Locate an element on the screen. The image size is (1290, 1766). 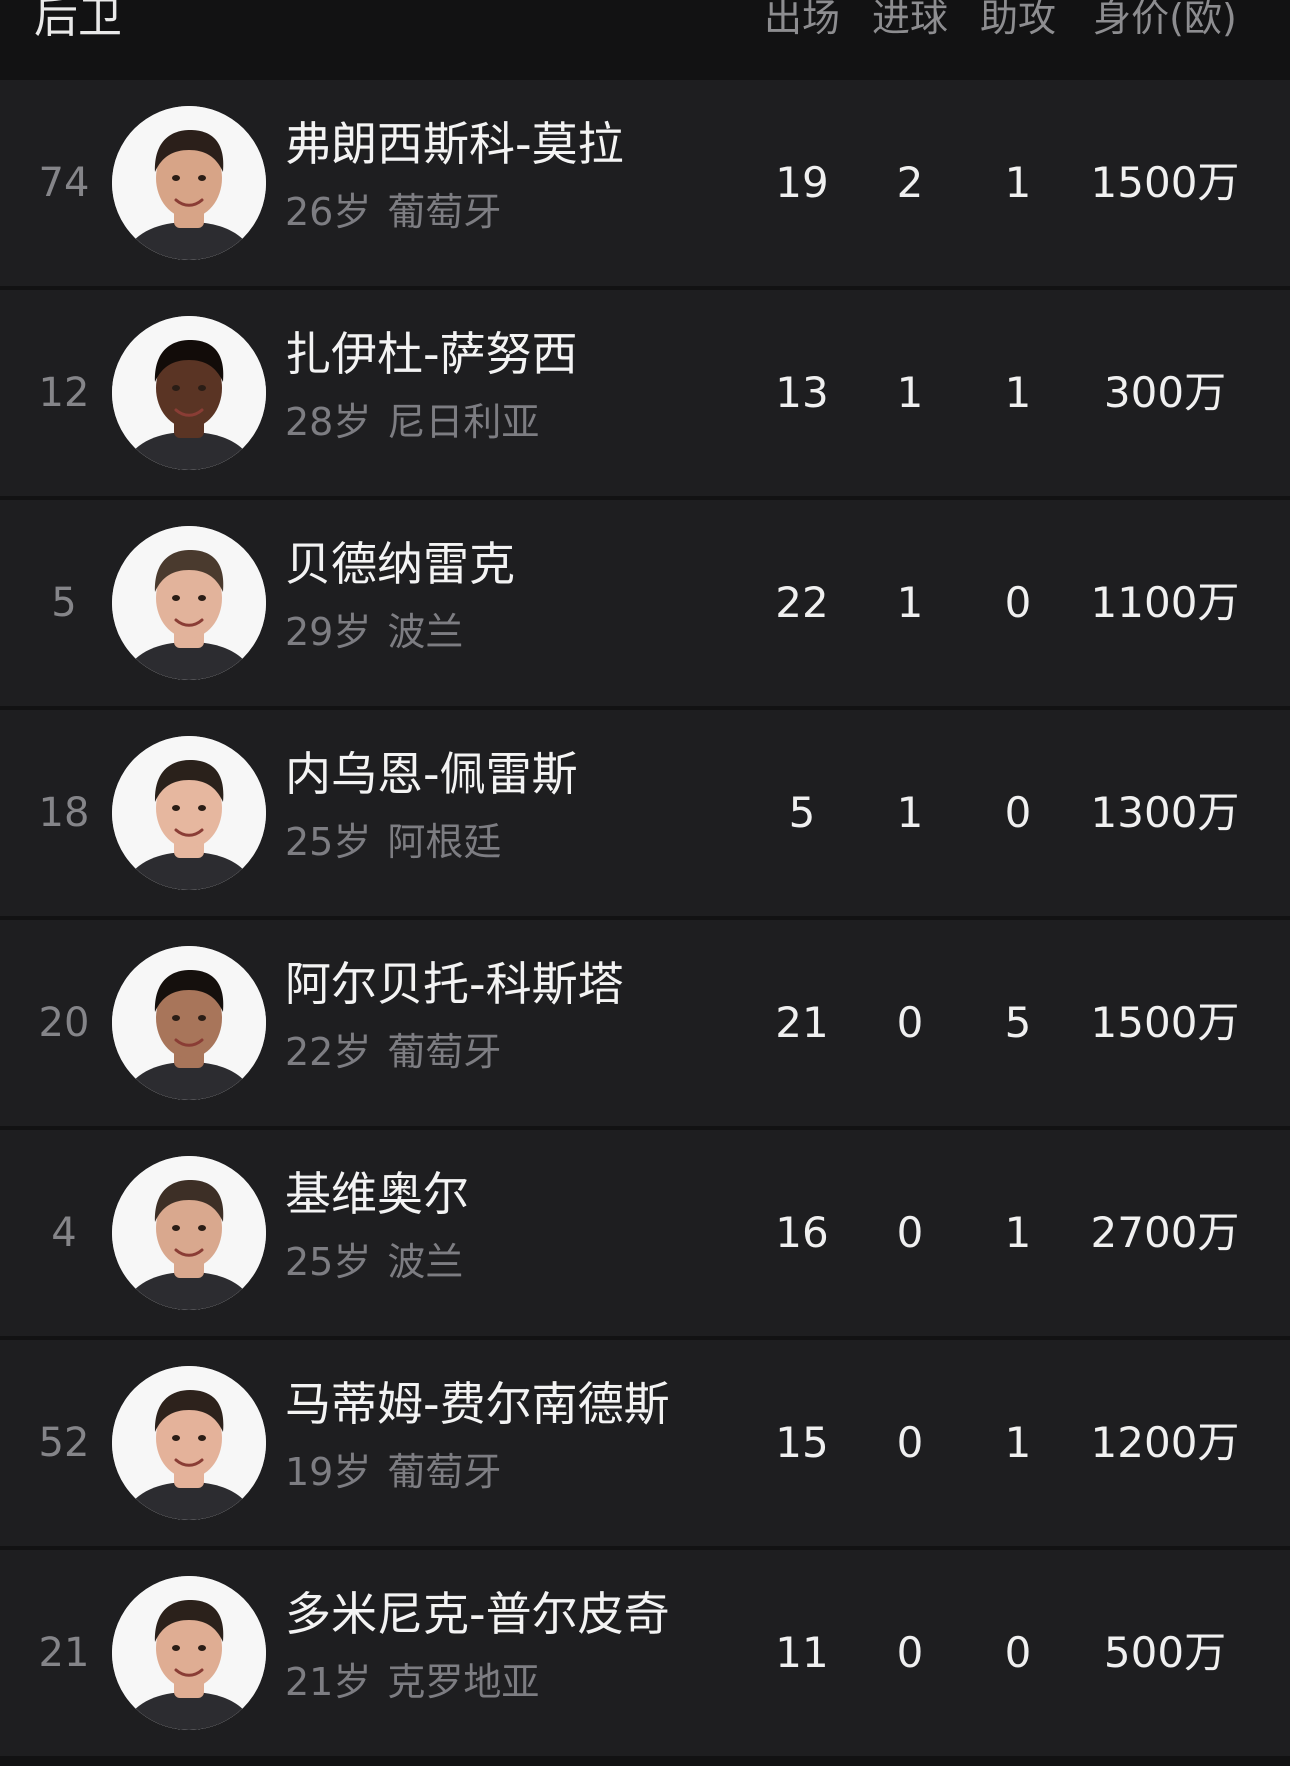
player-name: 马蒂姆-费尔南德斯 is located at coordinates (477, 1404).